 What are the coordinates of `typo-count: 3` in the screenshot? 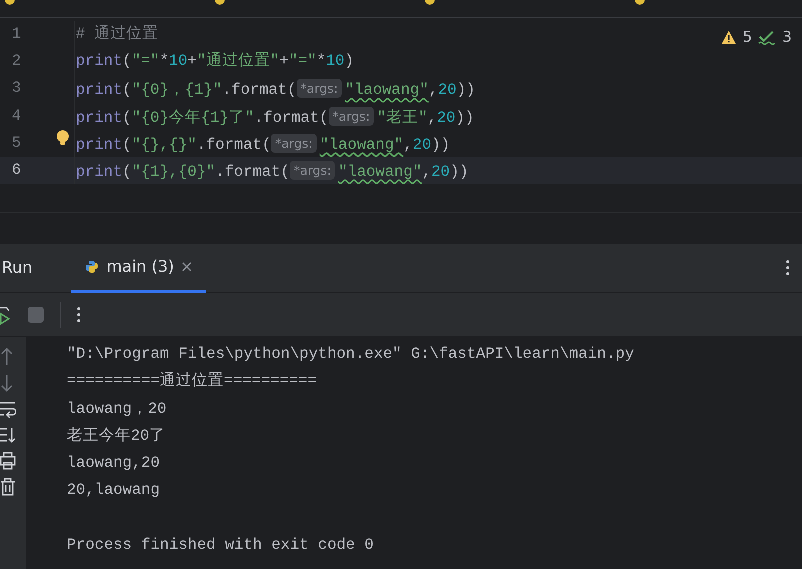 It's located at (787, 37).